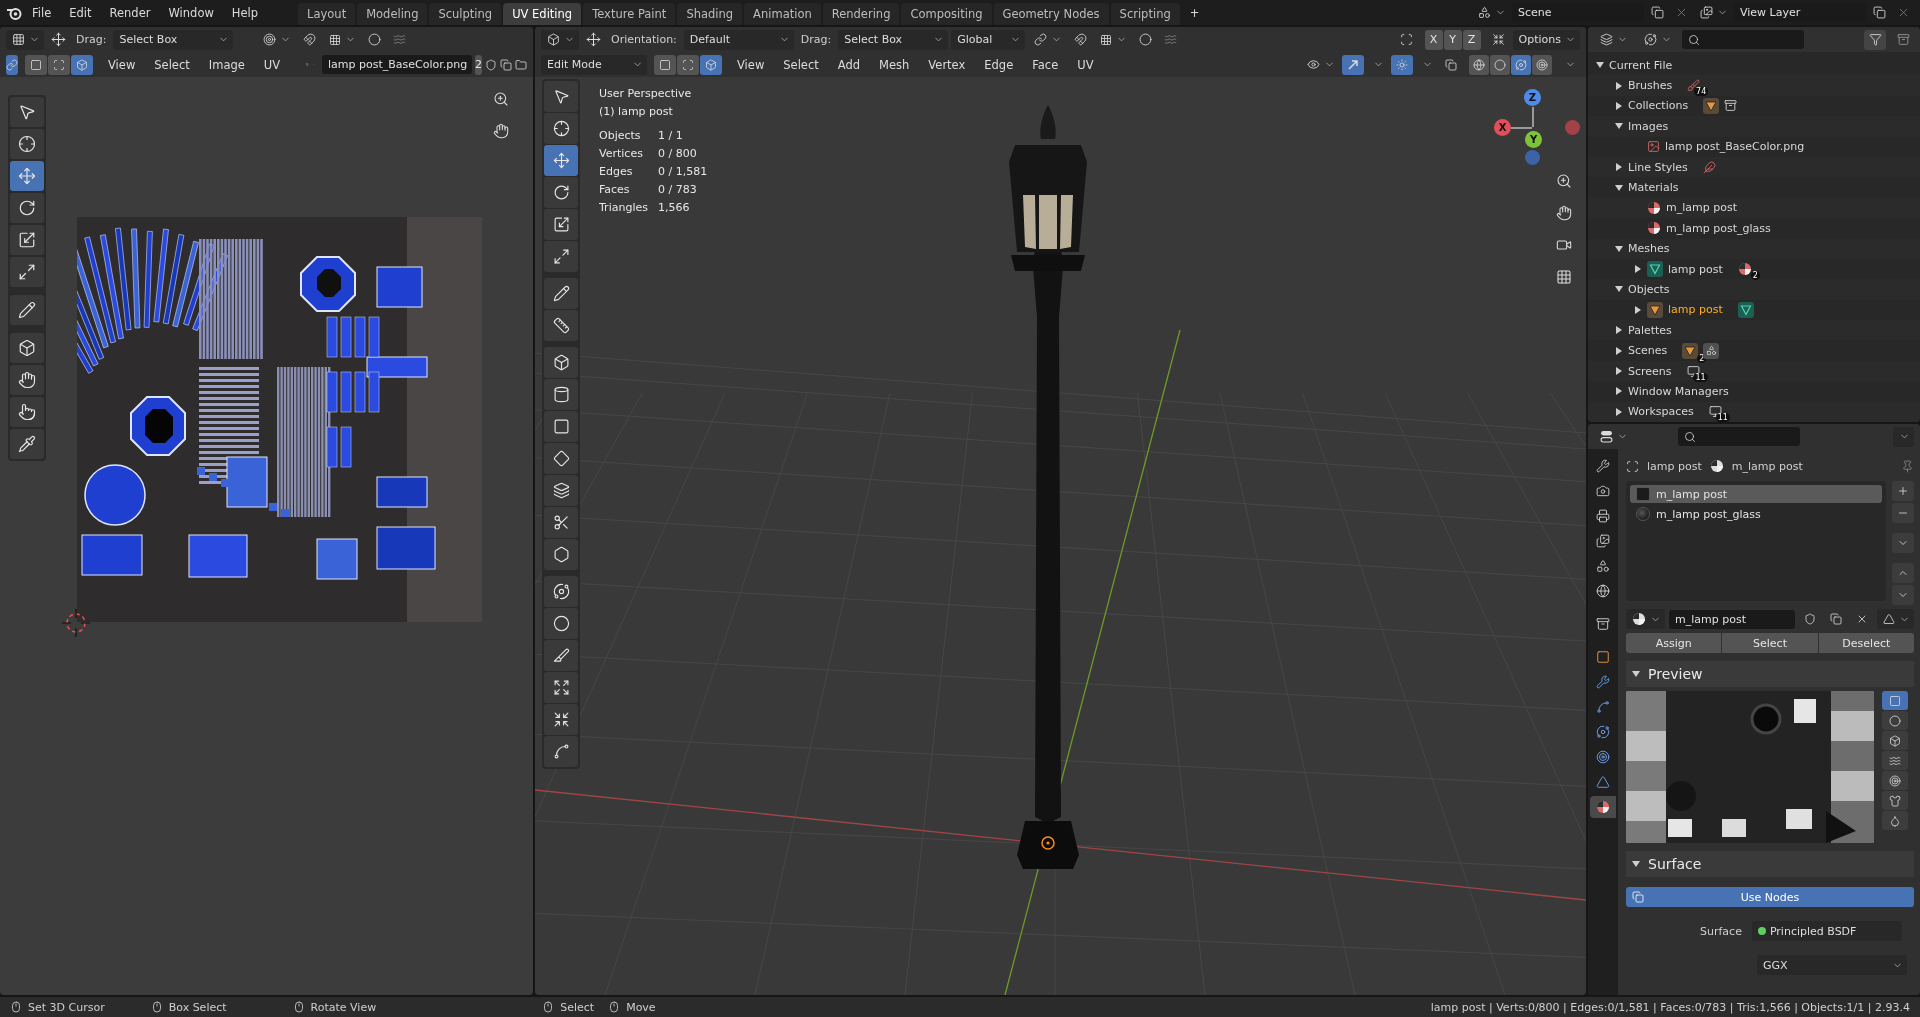 The width and height of the screenshot is (1920, 1017). What do you see at coordinates (245, 12) in the screenshot?
I see `menu-item: Help` at bounding box center [245, 12].